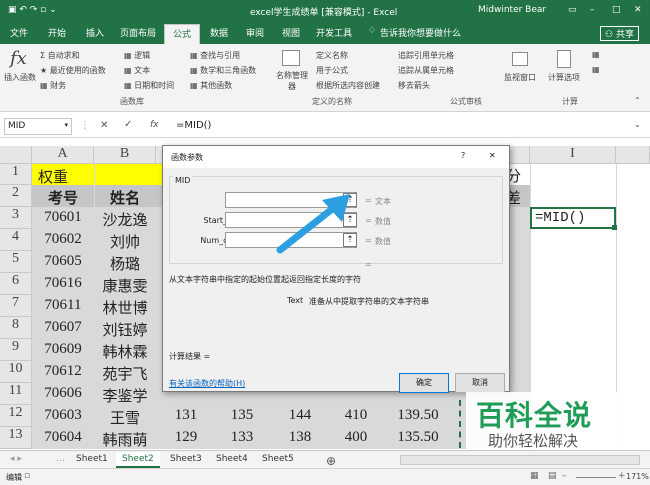 Image resolution: width=650 pixels, height=485 pixels. I want to click on cell-score: 131, so click(186, 415).